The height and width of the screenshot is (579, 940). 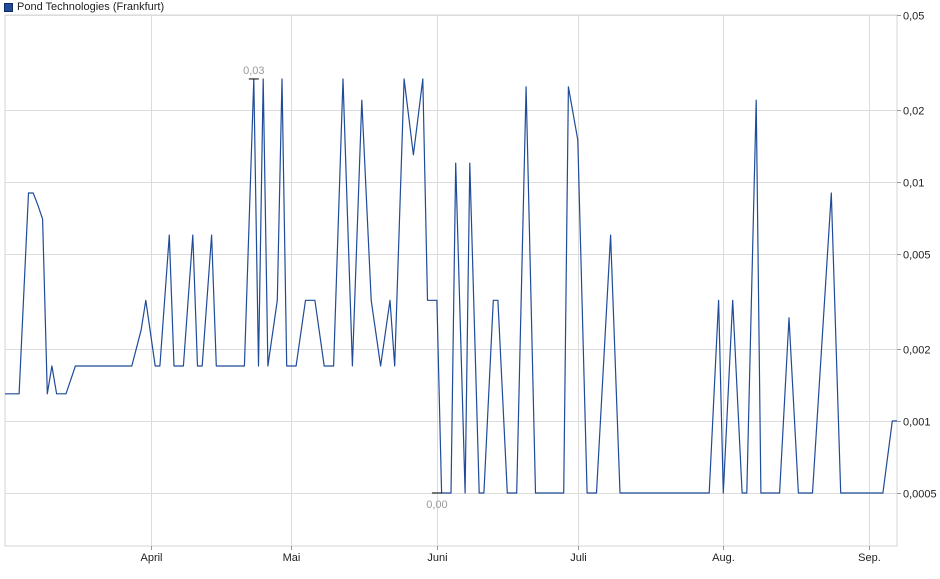 I want to click on y-tick-label: 0,005, so click(x=917, y=256).